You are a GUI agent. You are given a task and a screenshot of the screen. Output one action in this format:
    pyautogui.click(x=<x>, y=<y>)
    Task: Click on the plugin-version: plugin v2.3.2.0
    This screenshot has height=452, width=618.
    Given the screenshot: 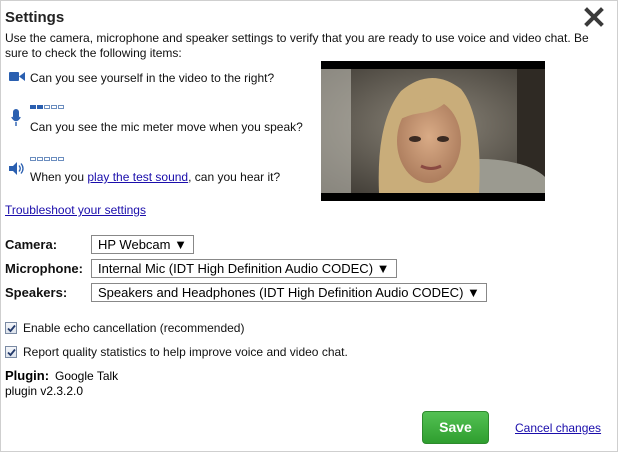 What is the action you would take?
    pyautogui.click(x=44, y=391)
    